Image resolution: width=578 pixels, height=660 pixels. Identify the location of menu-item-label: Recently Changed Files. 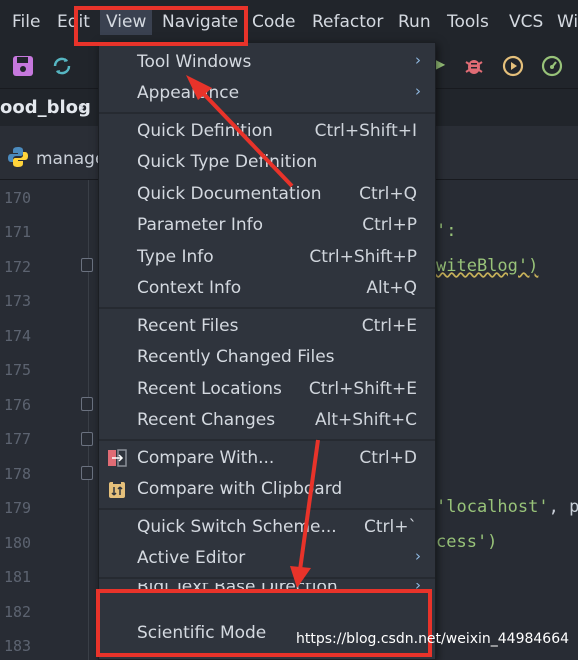
(236, 357).